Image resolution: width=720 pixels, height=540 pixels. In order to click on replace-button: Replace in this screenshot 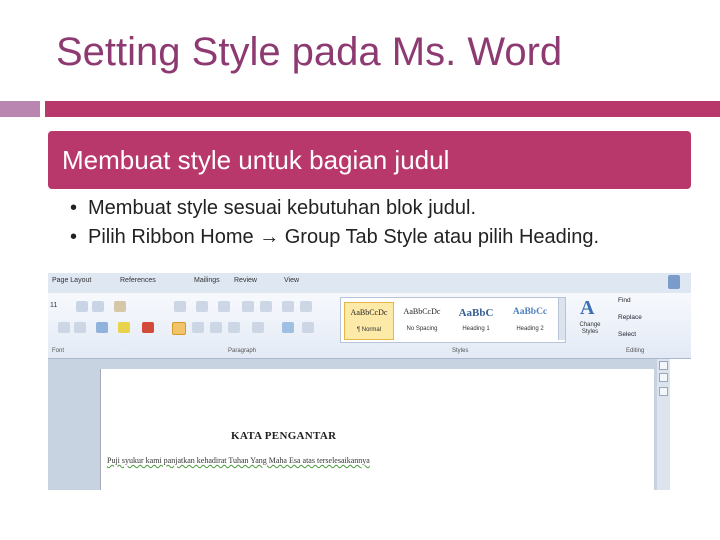, I will do `click(630, 317)`.